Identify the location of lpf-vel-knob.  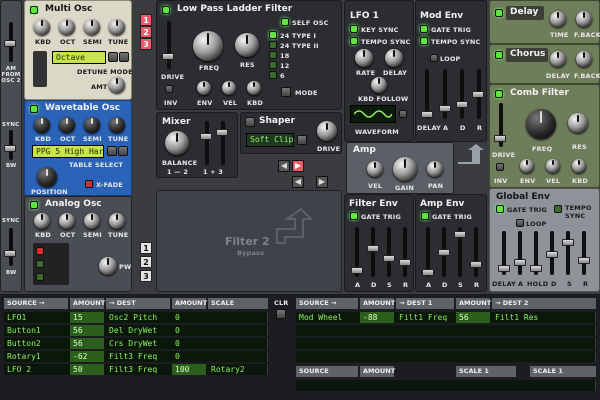
(229, 88).